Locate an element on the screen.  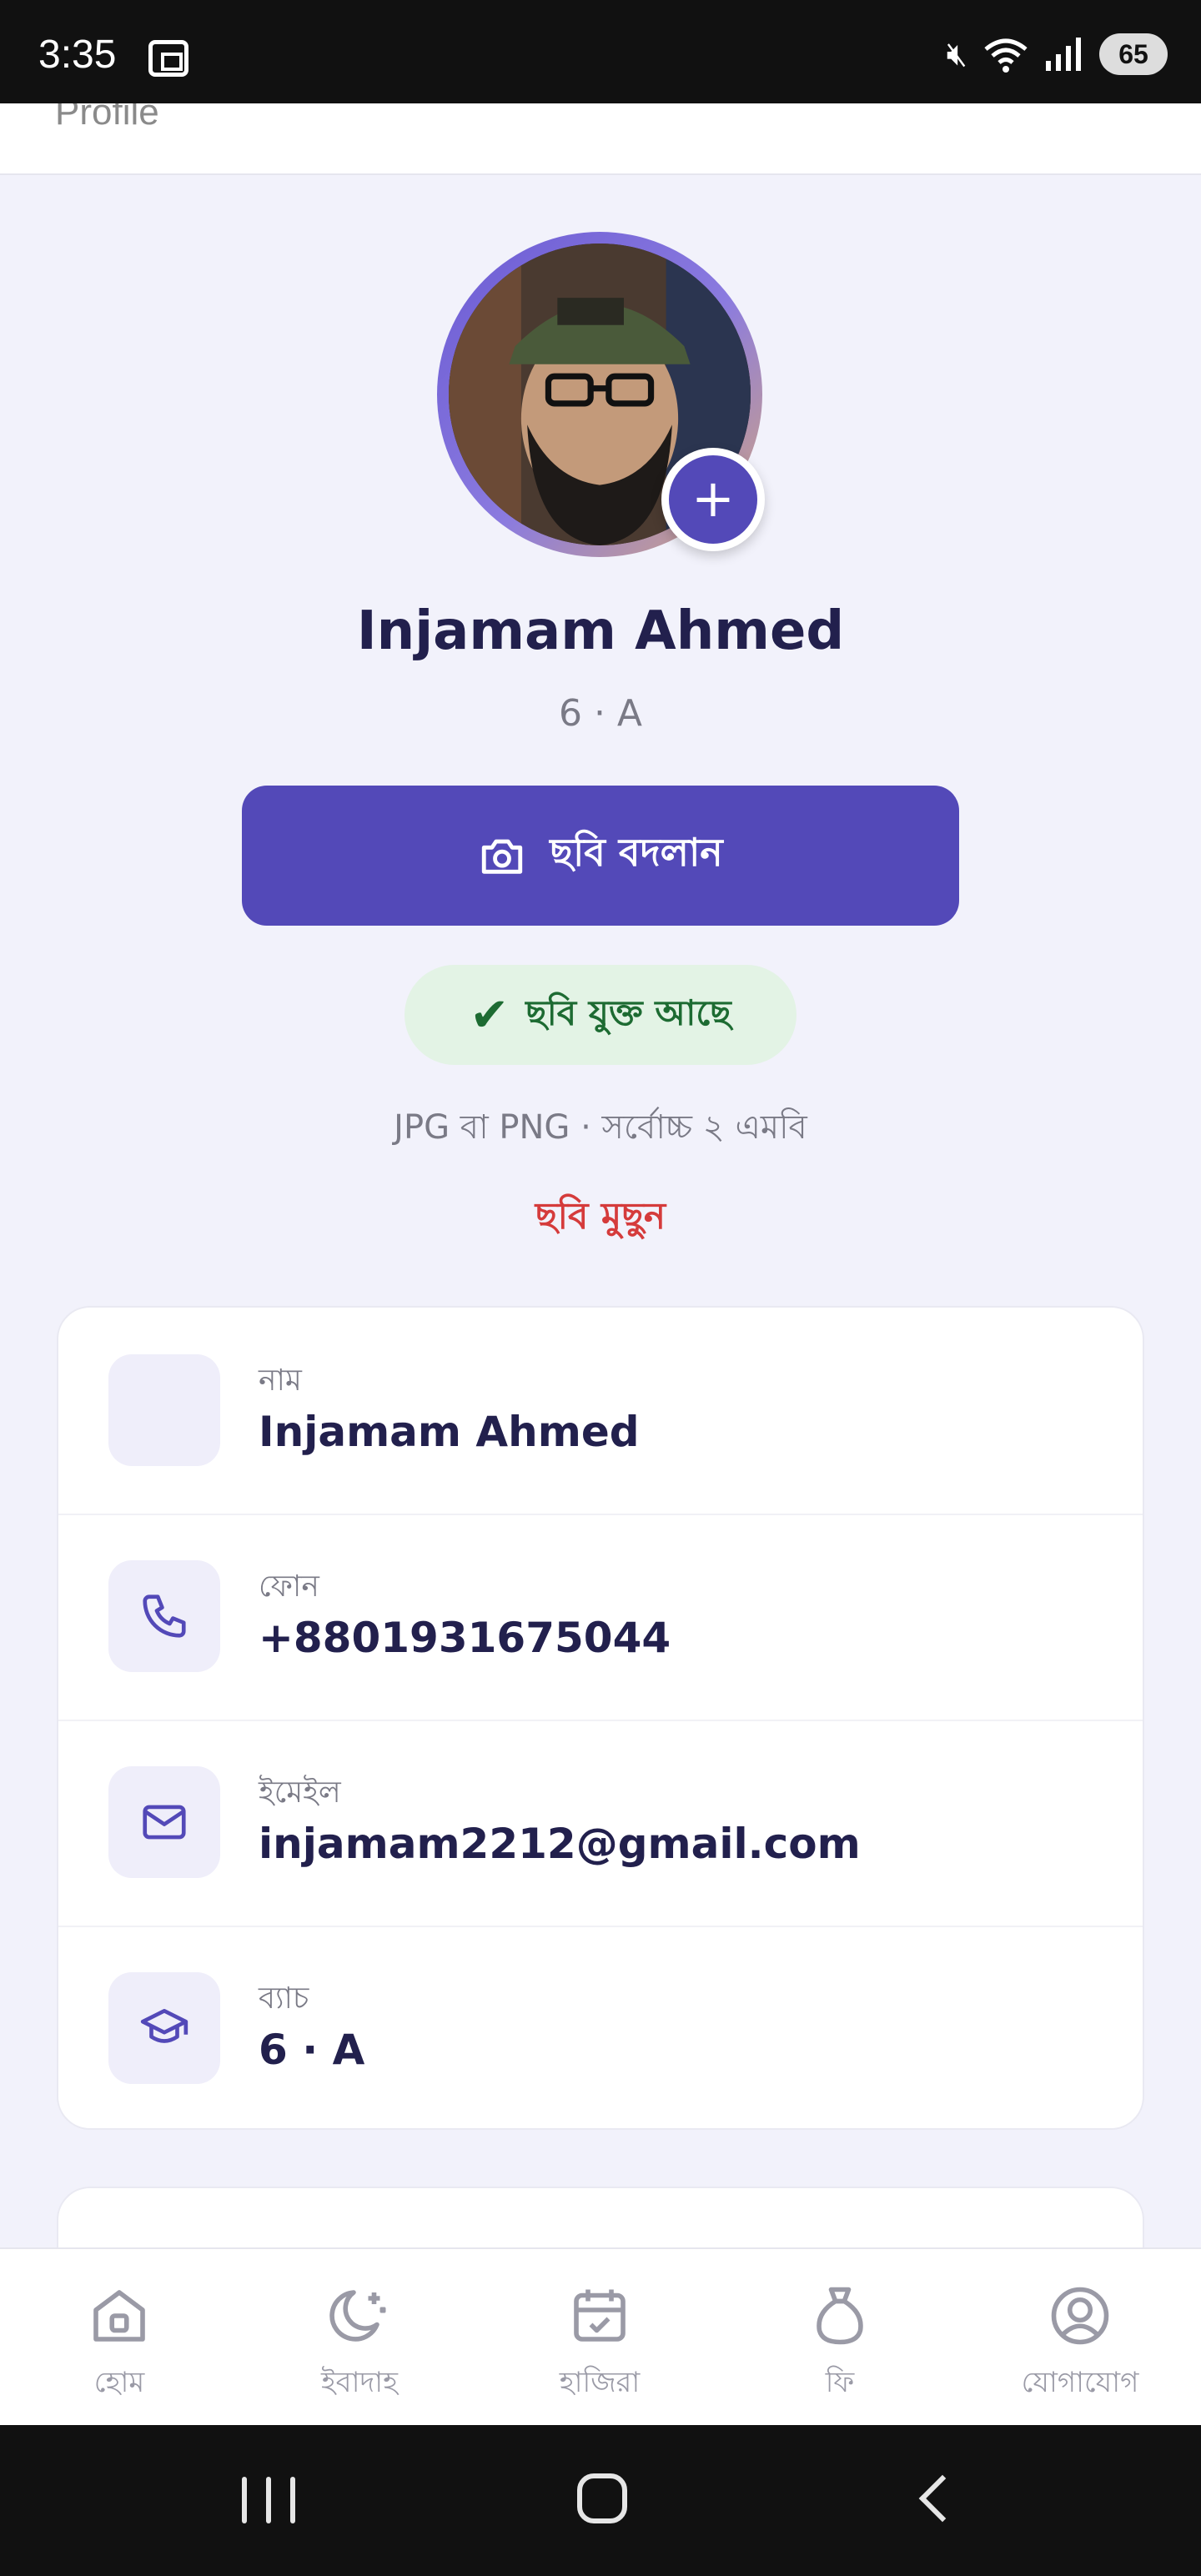
screenshot-indicator-icon is located at coordinates (168, 58).